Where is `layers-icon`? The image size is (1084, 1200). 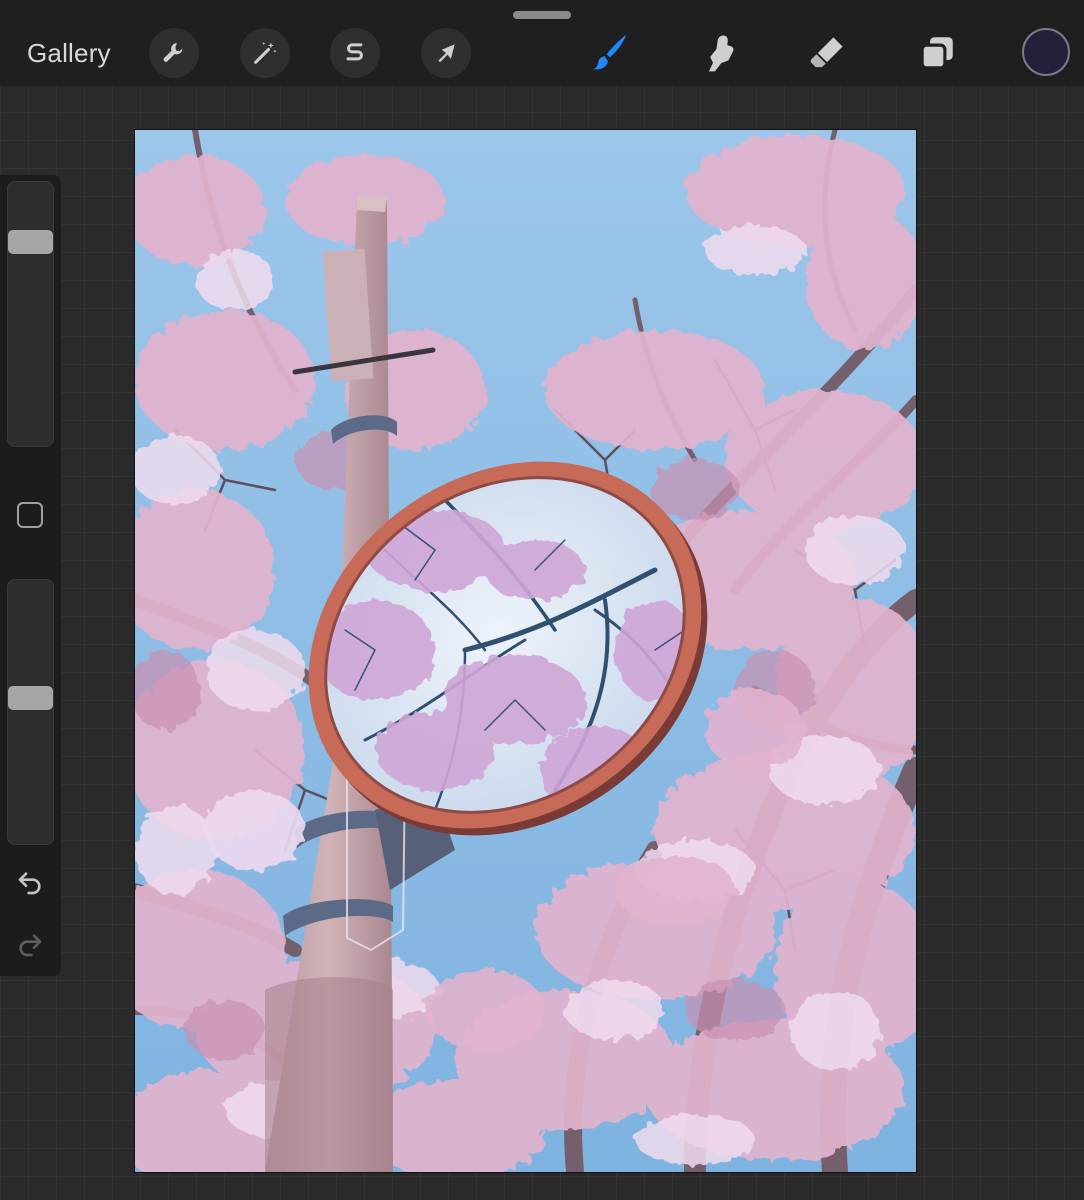
layers-icon is located at coordinates (936, 53).